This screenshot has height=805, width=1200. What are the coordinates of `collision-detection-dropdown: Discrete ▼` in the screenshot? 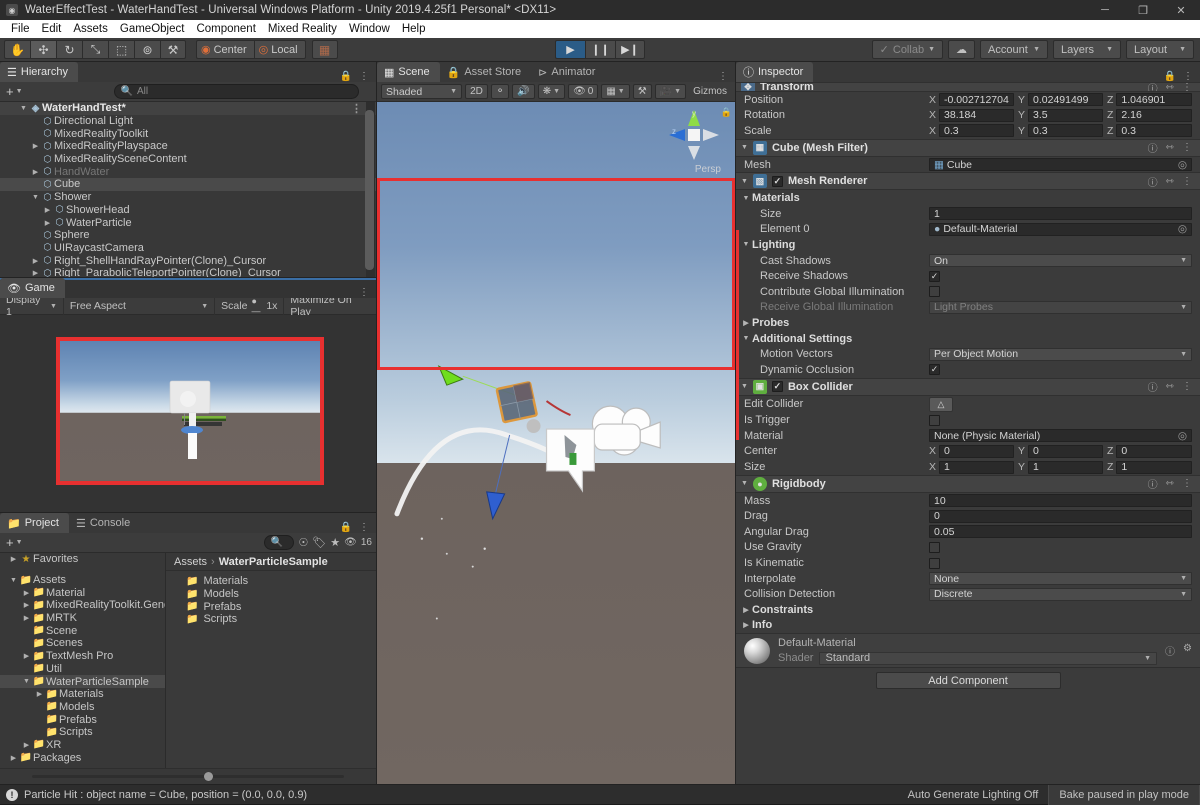 It's located at (1060, 594).